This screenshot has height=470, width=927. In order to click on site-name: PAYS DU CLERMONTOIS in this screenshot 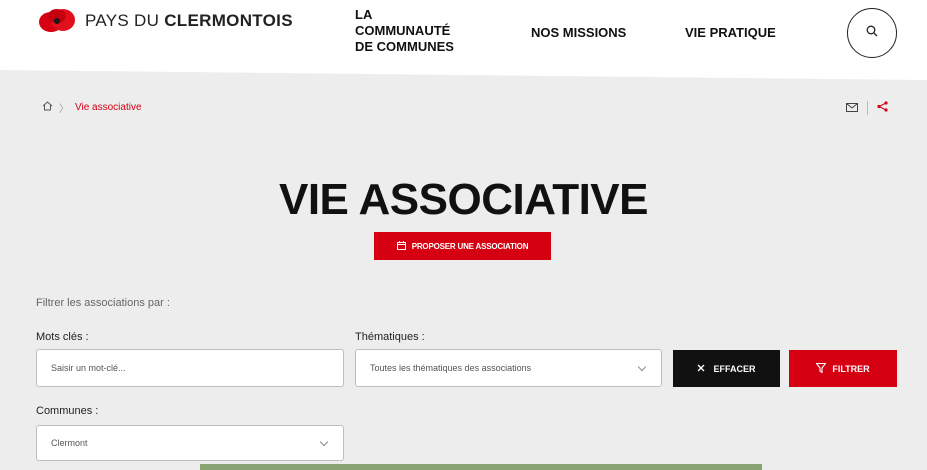, I will do `click(189, 21)`.